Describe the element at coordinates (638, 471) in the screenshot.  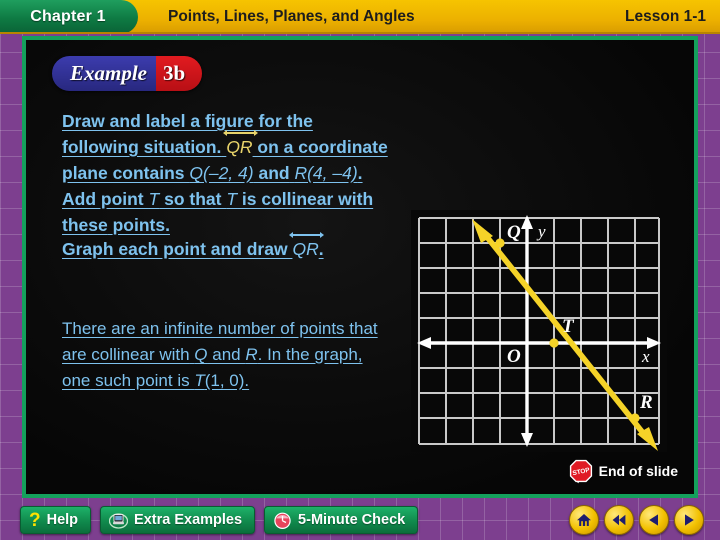
I see `end-of-slide-label: End of slide` at that location.